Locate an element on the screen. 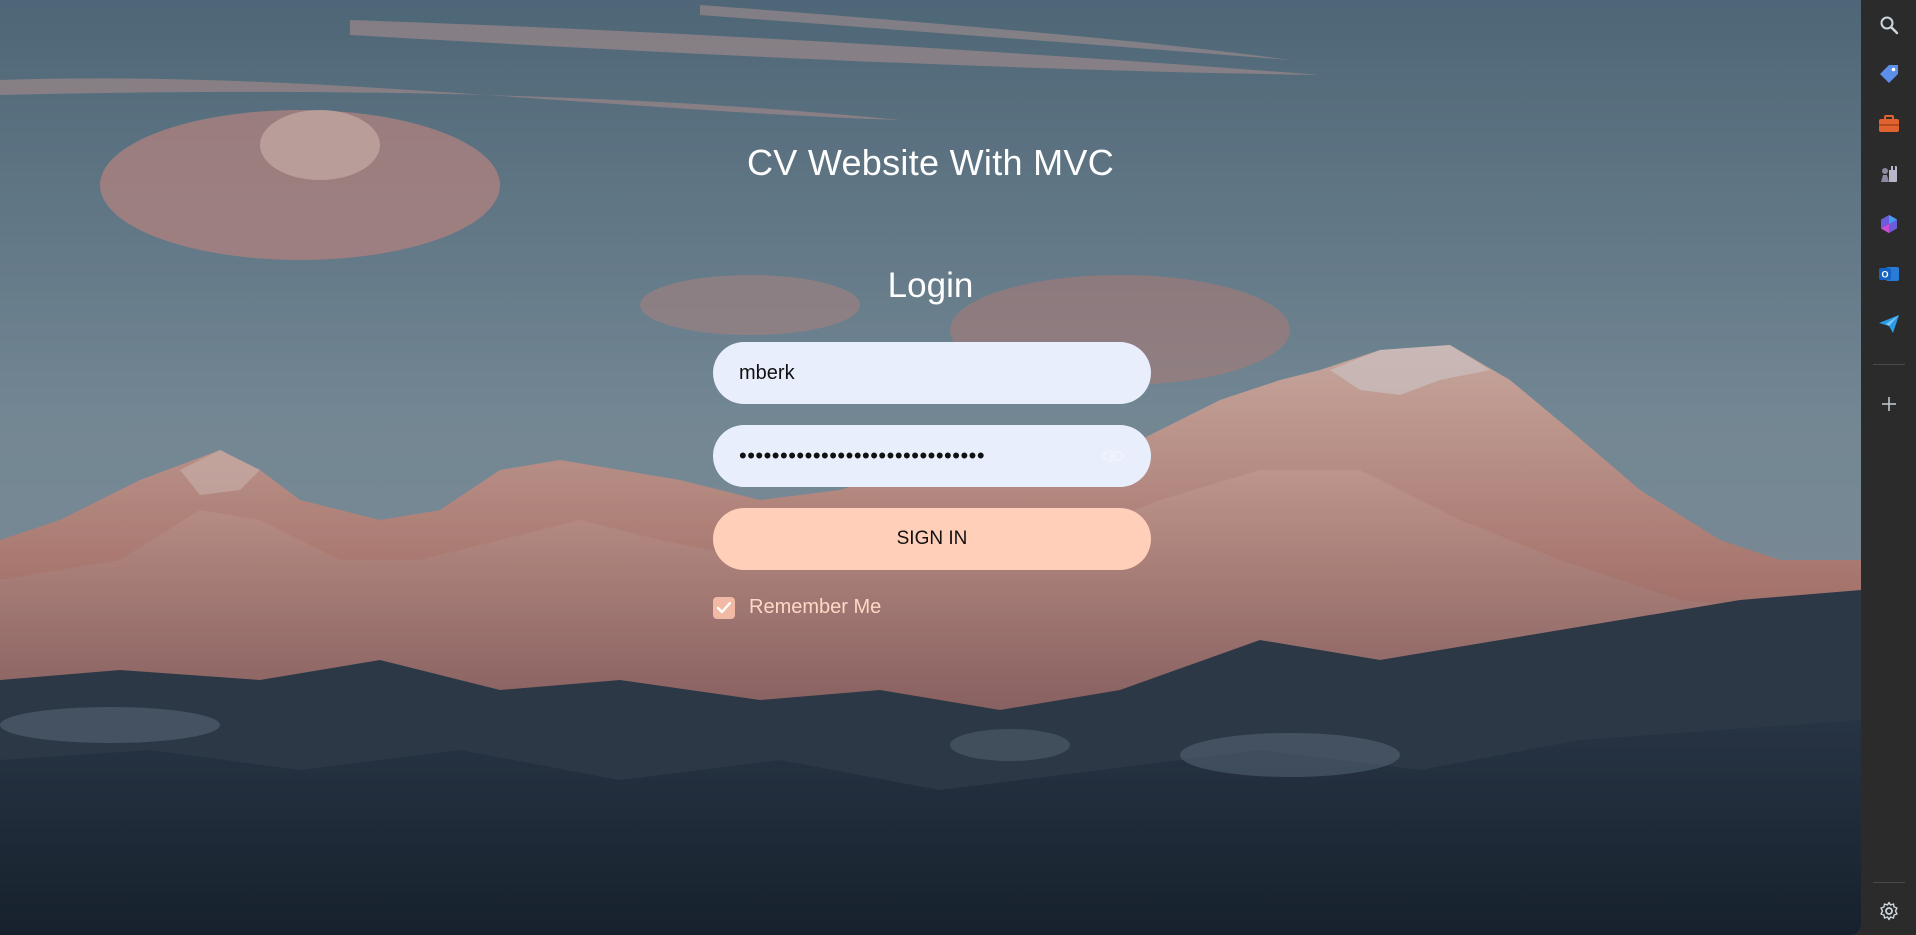 This screenshot has height=935, width=1916. username-field: mberk is located at coordinates (932, 373).